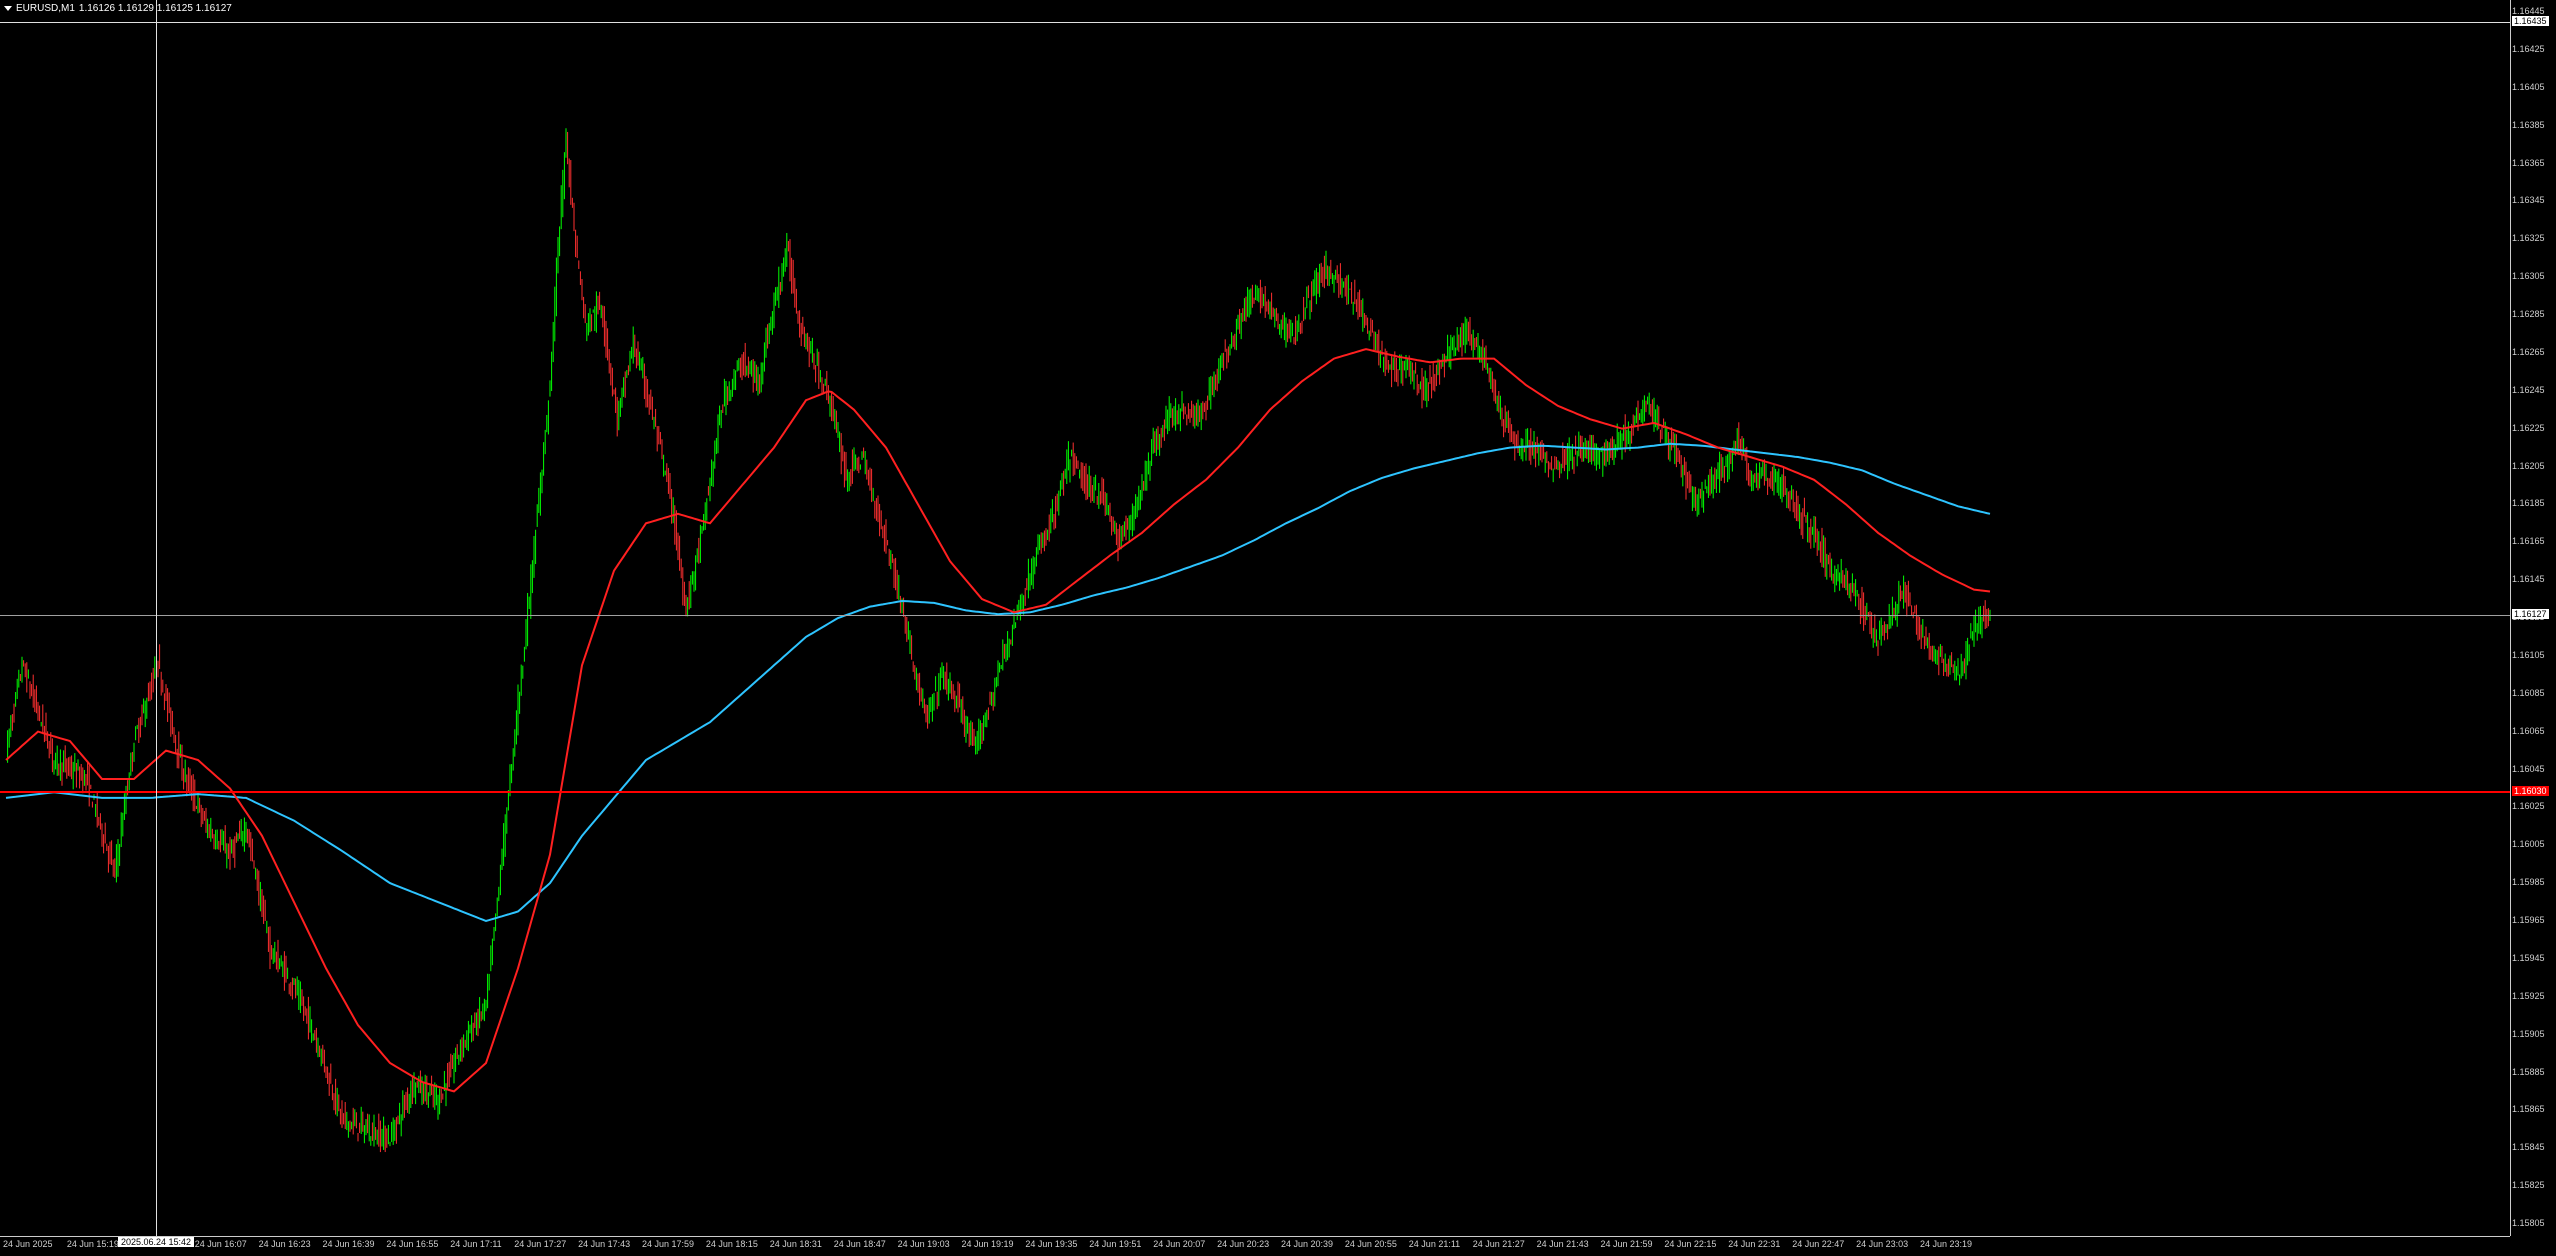  Describe the element at coordinates (2528, 427) in the screenshot. I see `price-axis-label: 1.16225` at that location.